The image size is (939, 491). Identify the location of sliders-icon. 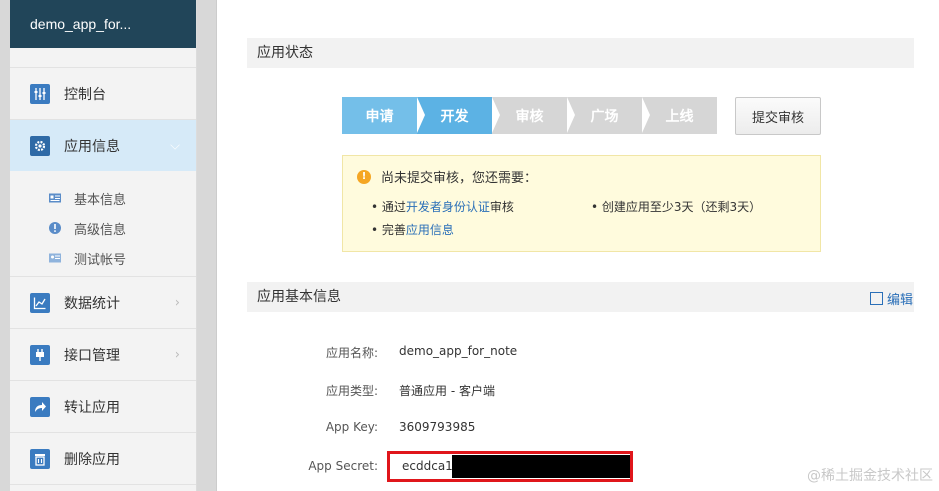
(40, 93).